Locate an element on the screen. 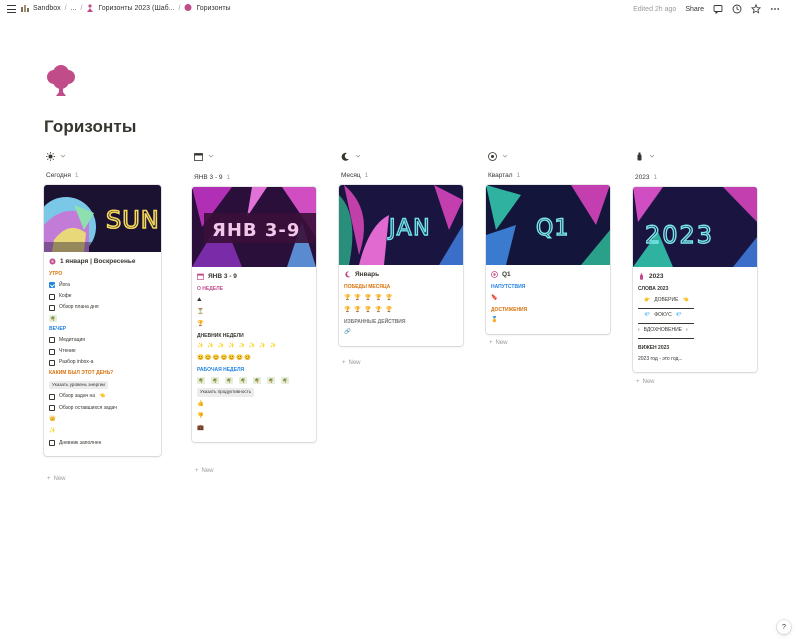 This screenshot has height=642, width=800. word-focus: 💎 ФОКУС 💎 is located at coordinates (663, 314).